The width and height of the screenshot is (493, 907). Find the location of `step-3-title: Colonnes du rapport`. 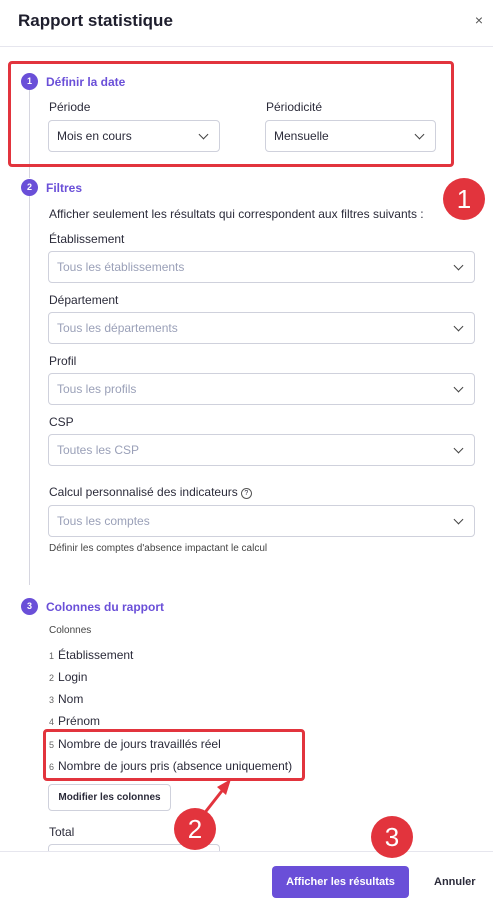

step-3-title: Colonnes du rapport is located at coordinates (105, 607).